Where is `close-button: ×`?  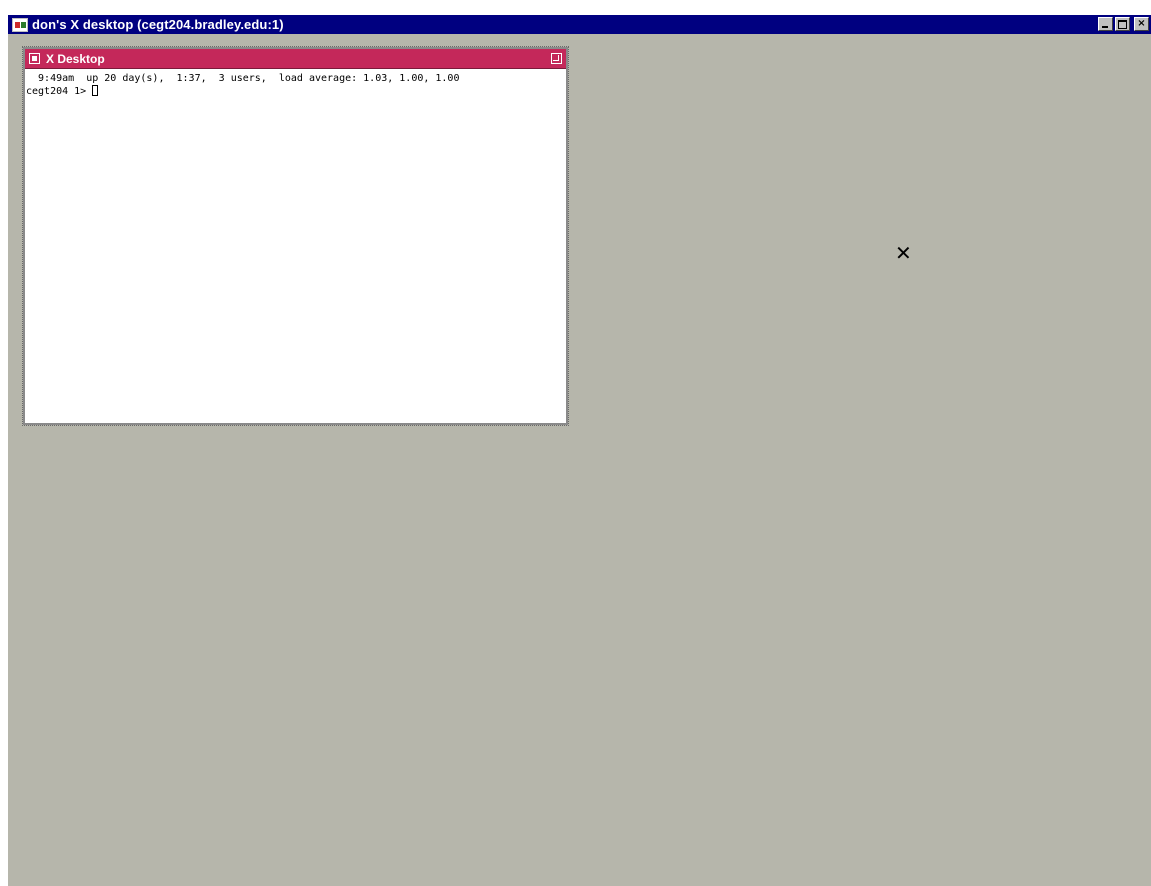
close-button: × is located at coordinates (1141, 24).